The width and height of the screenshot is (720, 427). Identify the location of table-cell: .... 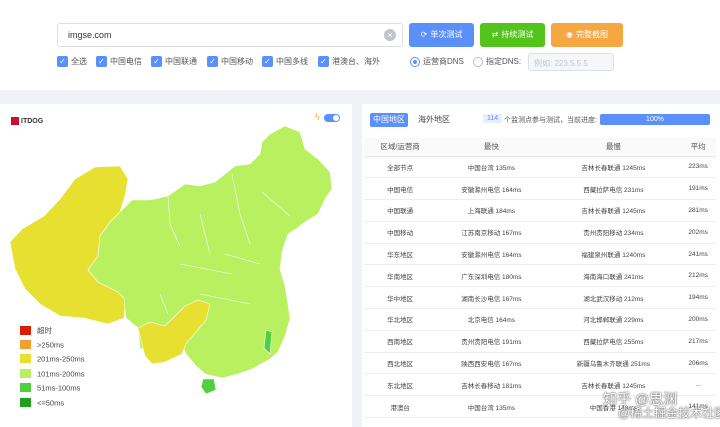
(698, 385).